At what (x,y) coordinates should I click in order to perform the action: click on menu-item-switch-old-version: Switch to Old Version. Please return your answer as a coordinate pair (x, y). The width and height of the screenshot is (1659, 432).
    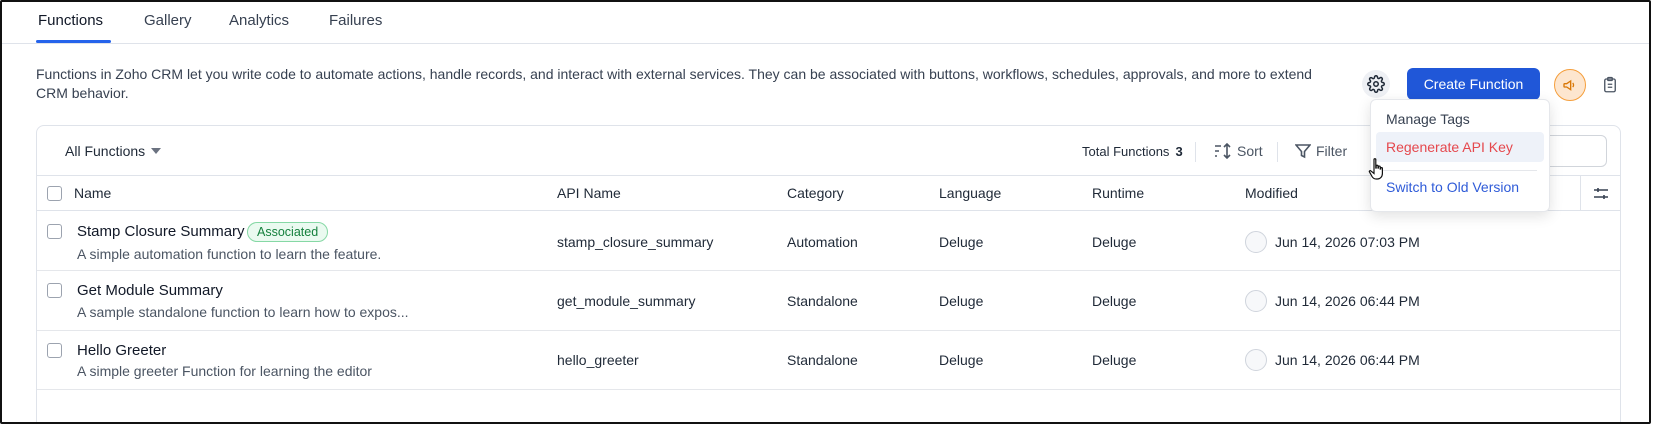
    Looking at the image, I should click on (1452, 187).